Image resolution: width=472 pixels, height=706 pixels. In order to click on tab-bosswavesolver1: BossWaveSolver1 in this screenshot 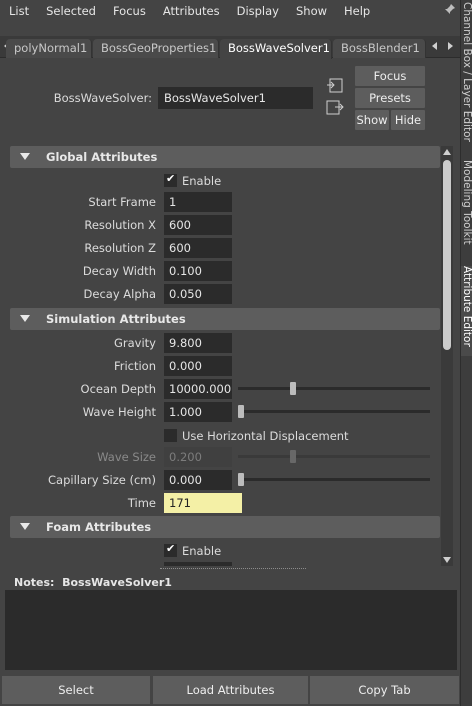, I will do `click(276, 49)`.